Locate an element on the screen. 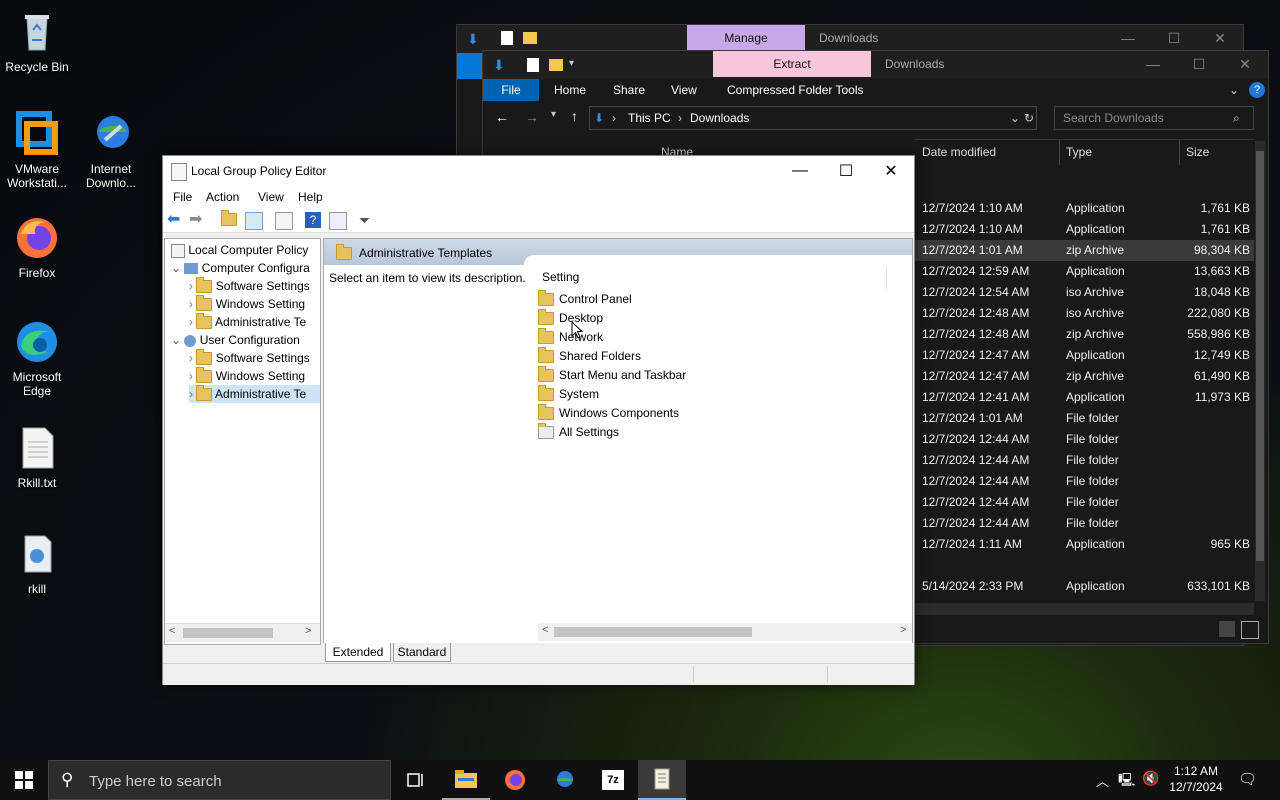 The image size is (1280, 800). setting-column-header: Setting is located at coordinates (560, 277).